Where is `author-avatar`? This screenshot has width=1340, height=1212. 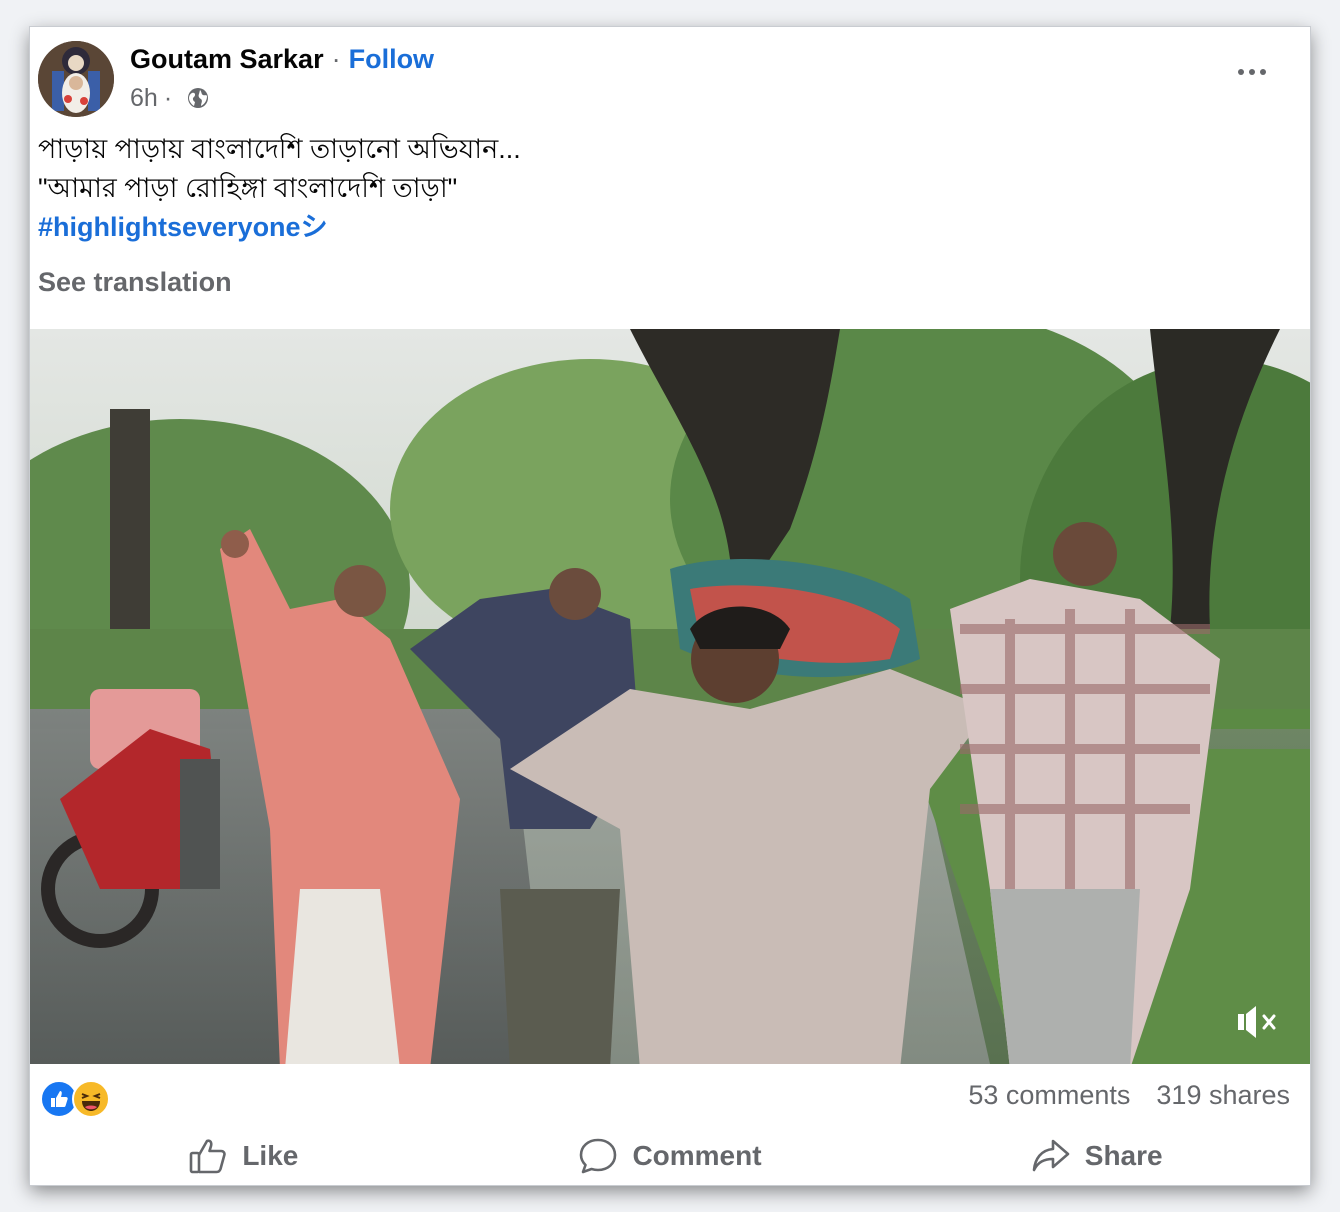 author-avatar is located at coordinates (76, 79).